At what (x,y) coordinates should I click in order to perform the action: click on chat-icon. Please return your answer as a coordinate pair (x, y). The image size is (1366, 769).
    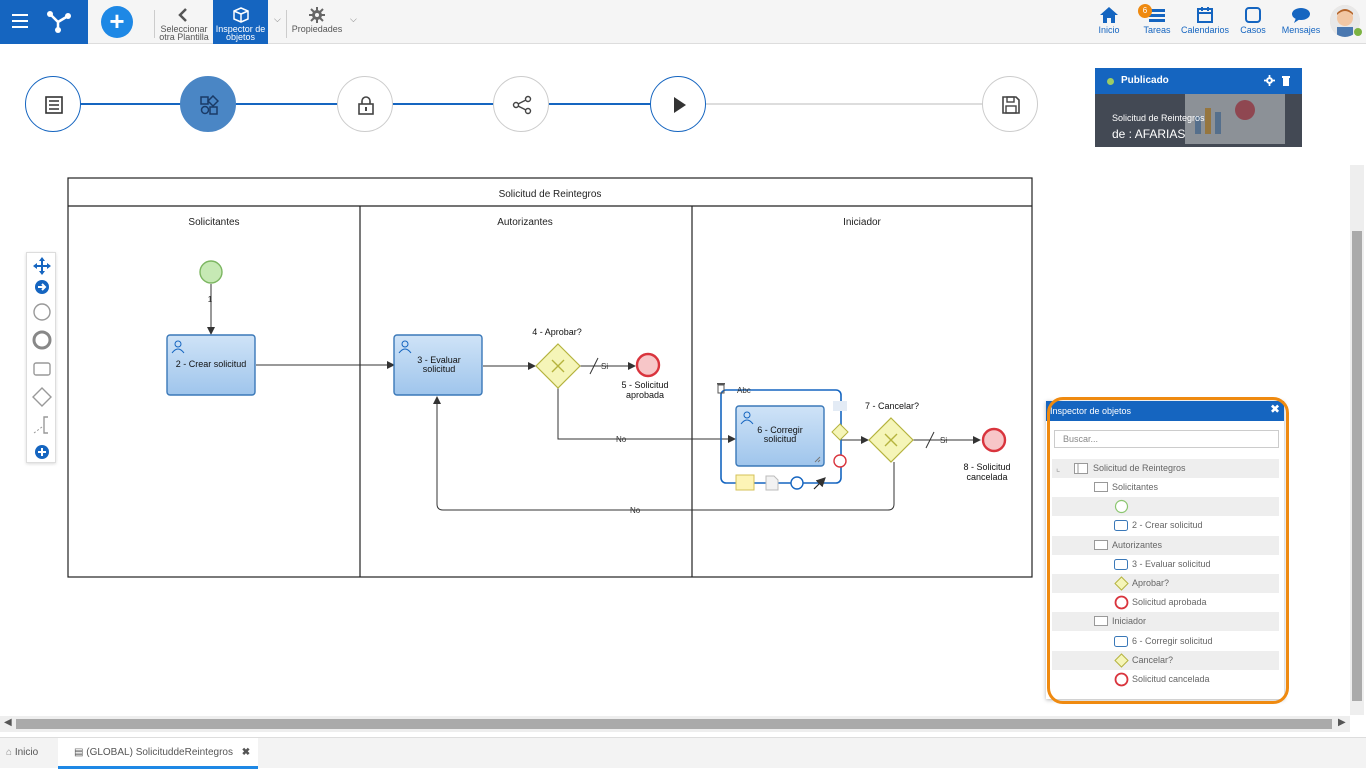
    Looking at the image, I should click on (1301, 15).